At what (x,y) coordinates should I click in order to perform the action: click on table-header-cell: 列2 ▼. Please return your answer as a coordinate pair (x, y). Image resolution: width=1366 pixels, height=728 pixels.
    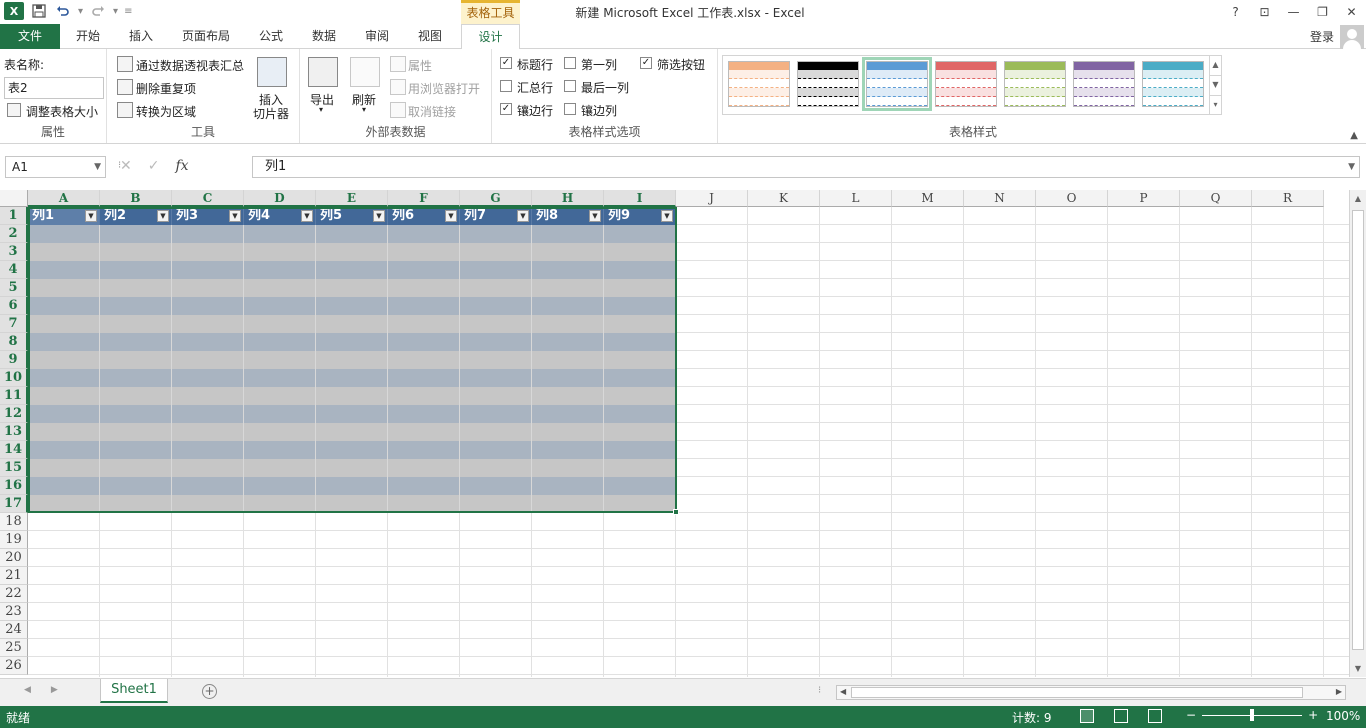
    Looking at the image, I should click on (136, 216).